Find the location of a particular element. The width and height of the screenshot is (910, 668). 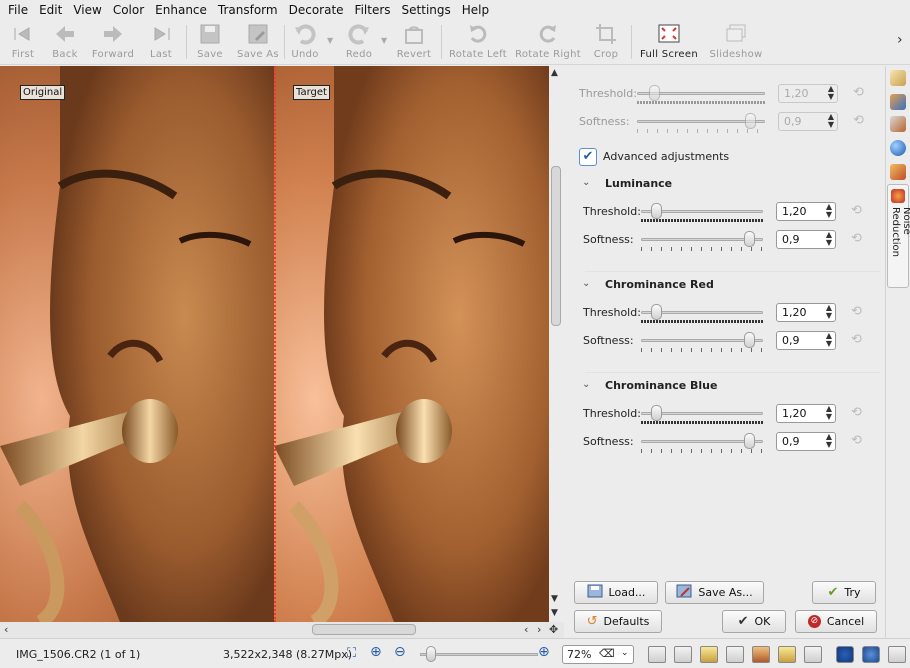

luminance-softness-slider is located at coordinates (702, 240).